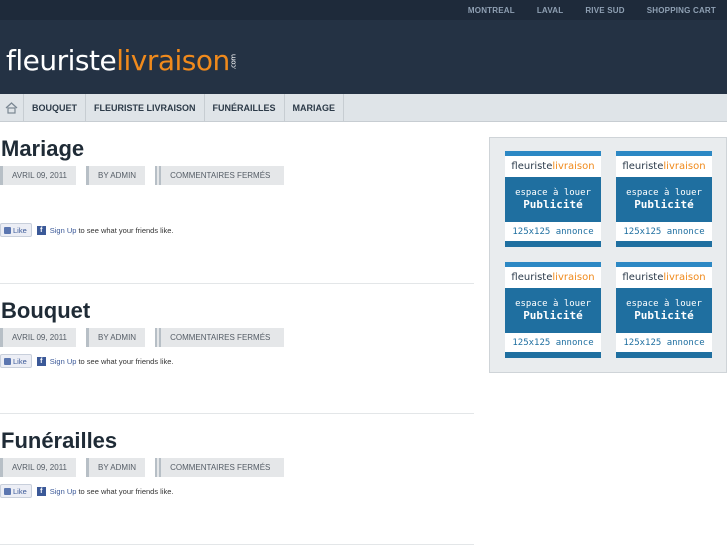 This screenshot has height=545, width=727. I want to click on logo-part1: fleuriste, so click(61, 60).